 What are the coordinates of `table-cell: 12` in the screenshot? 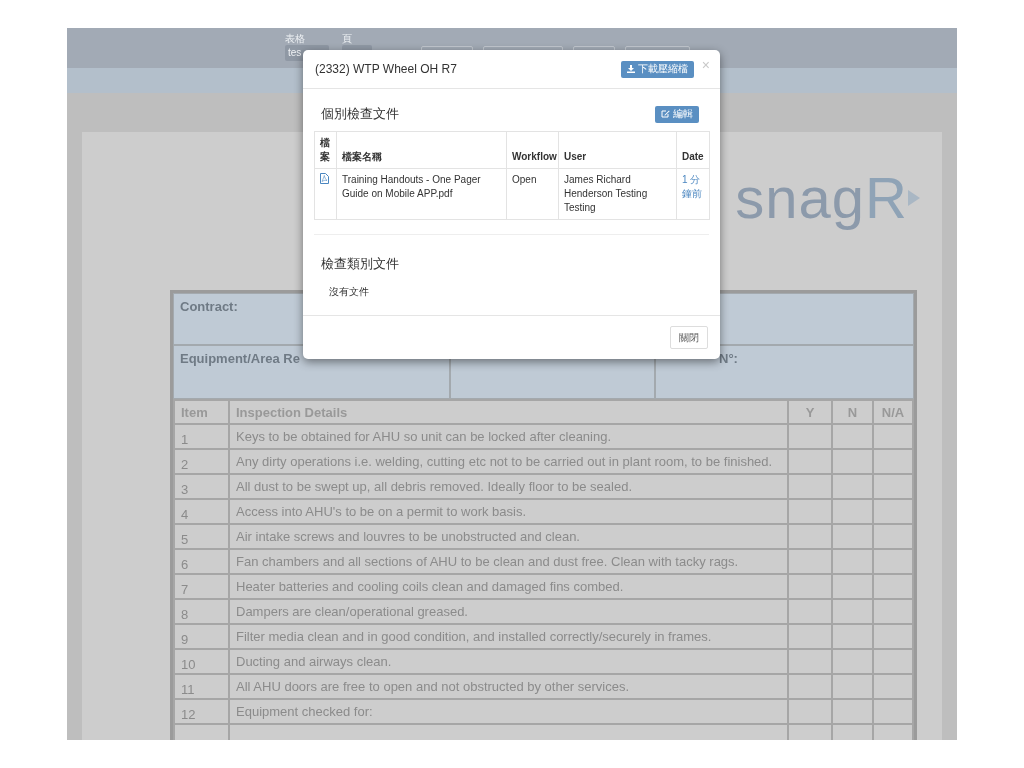 It's located at (201, 711).